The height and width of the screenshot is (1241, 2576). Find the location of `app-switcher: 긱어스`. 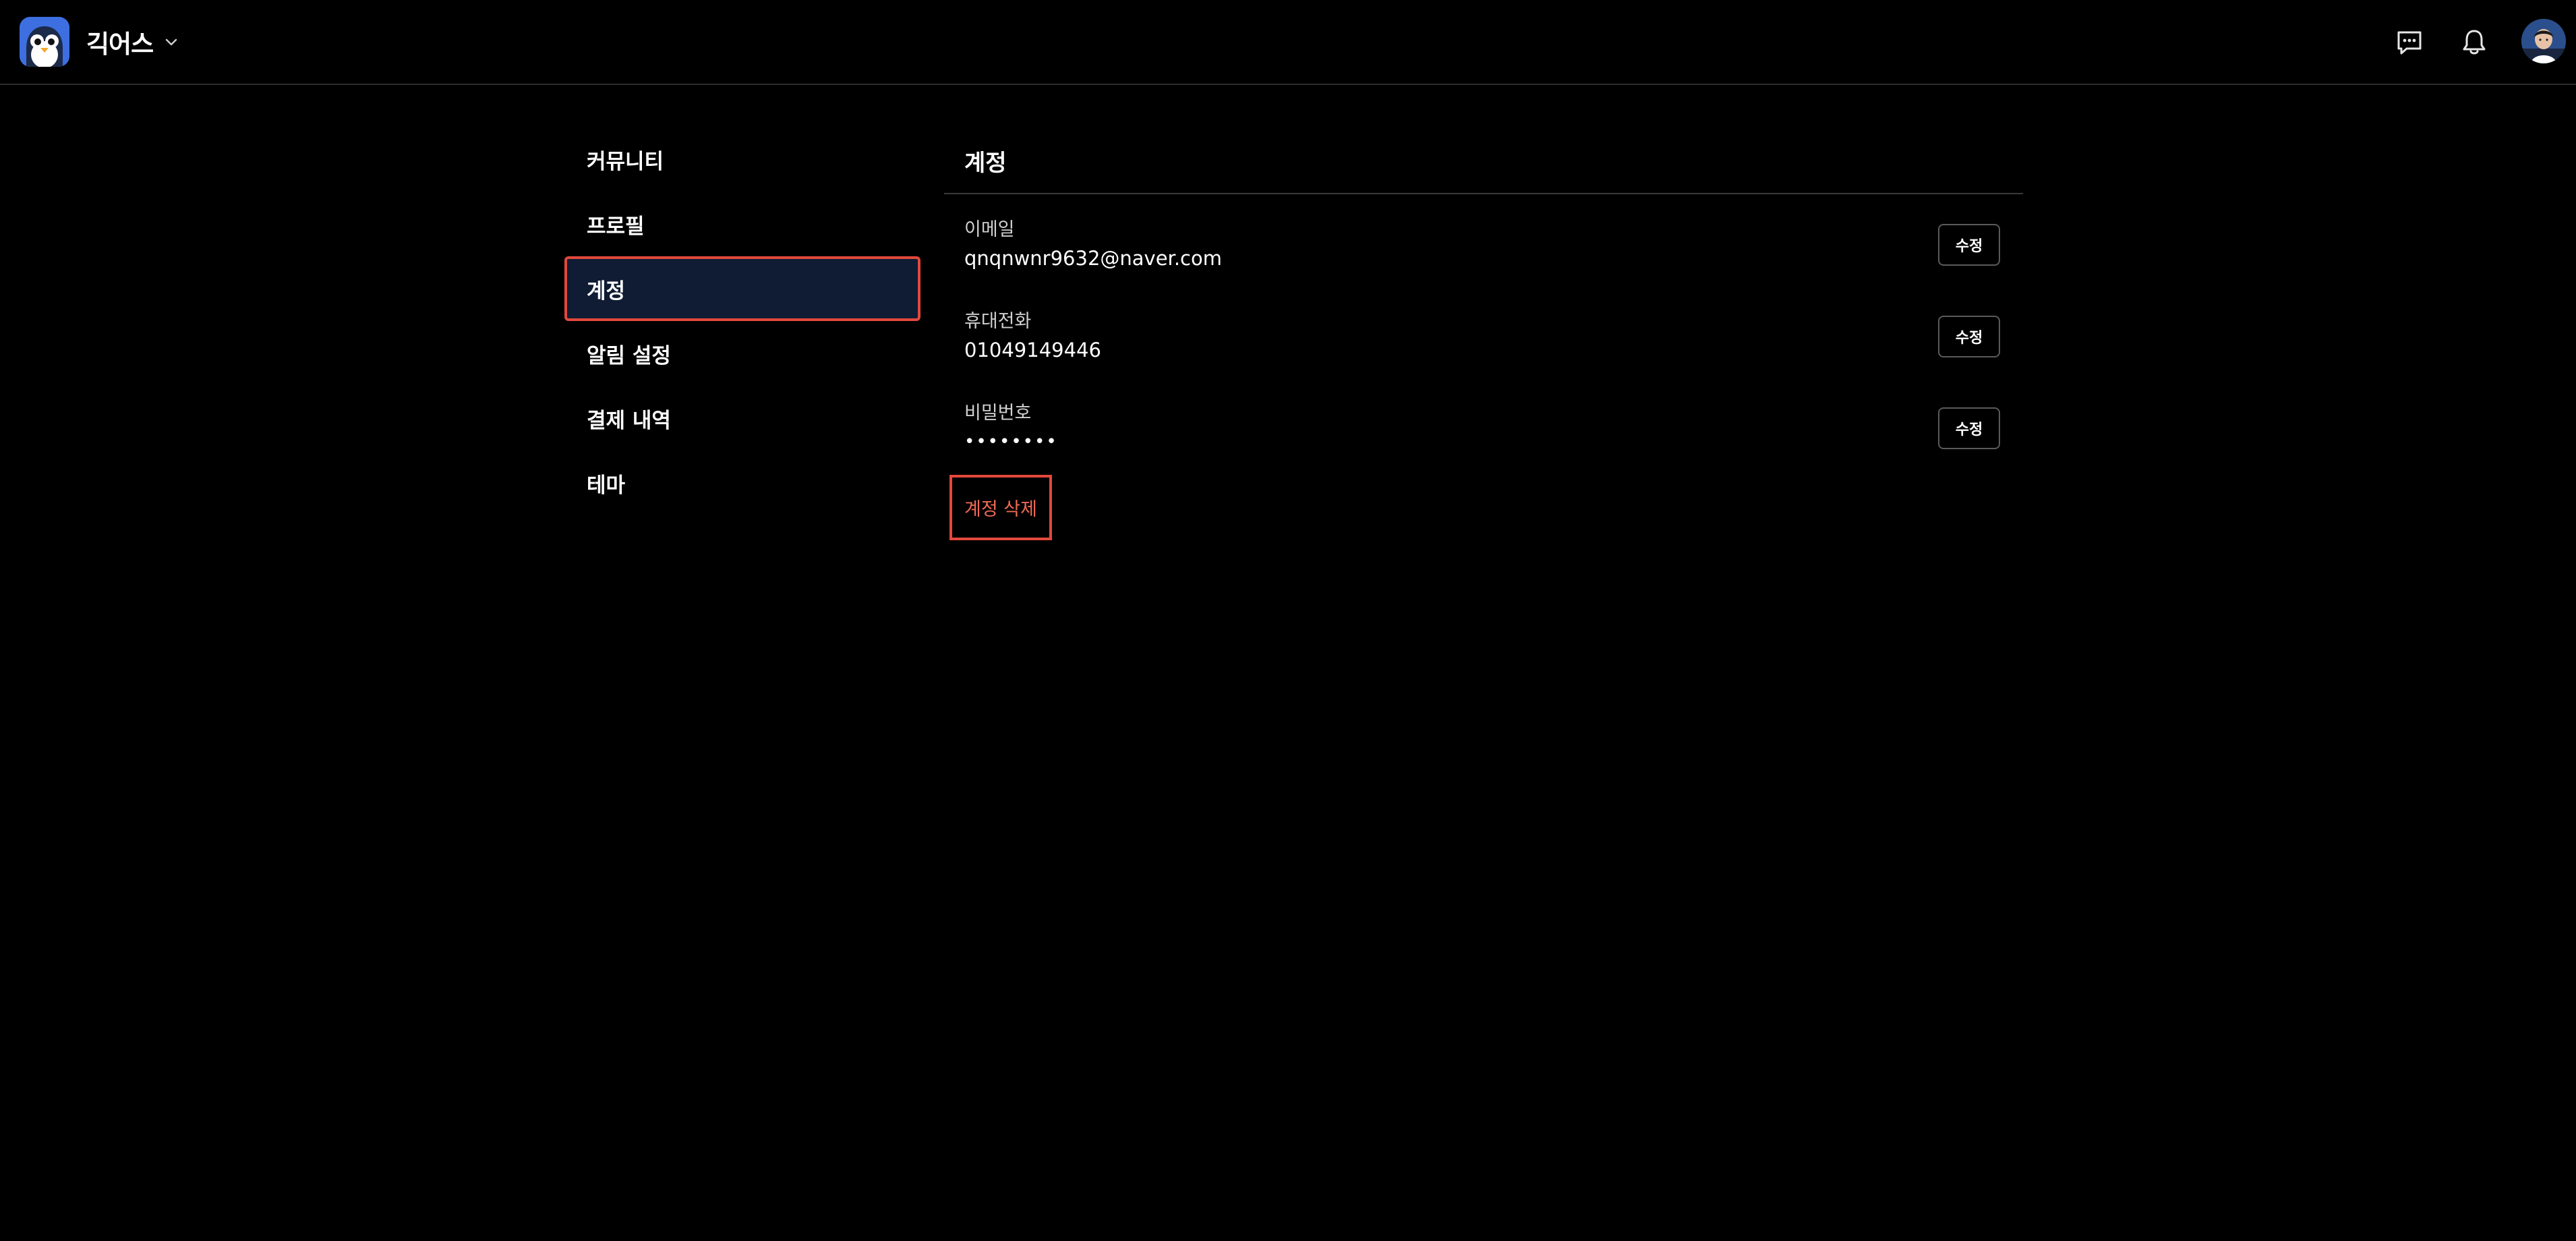

app-switcher: 긱어스 is located at coordinates (133, 42).